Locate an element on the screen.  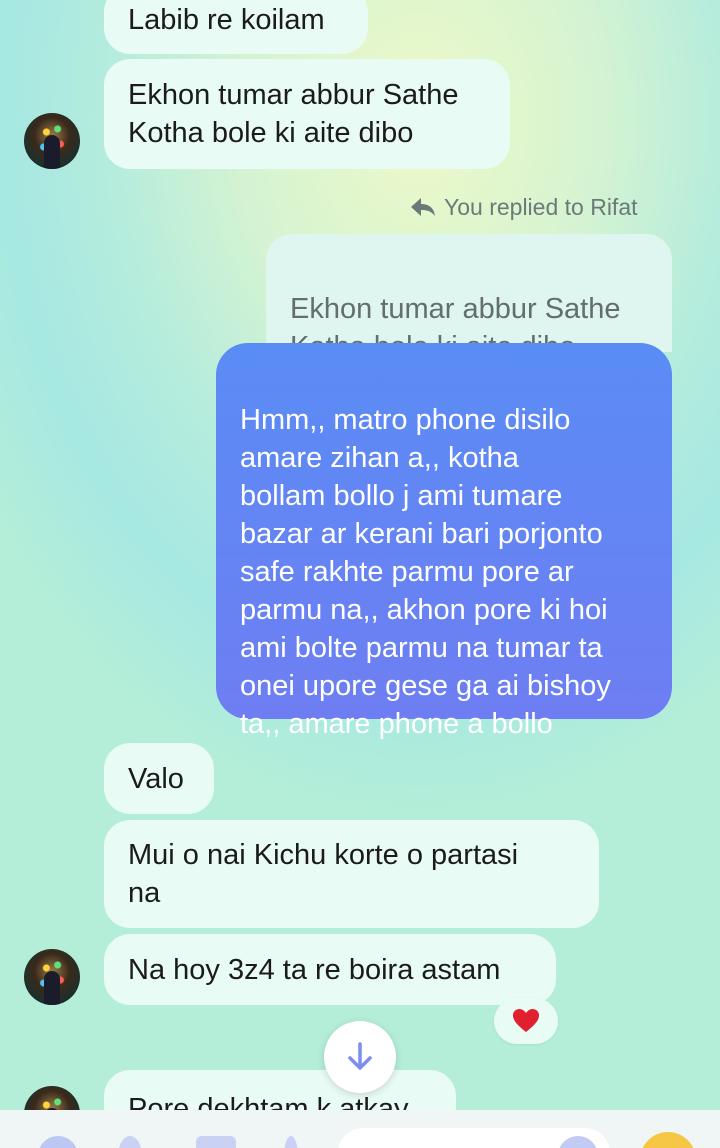
message-bubble: Na hoy 3z4 ta re boira astam is located at coordinates (330, 969).